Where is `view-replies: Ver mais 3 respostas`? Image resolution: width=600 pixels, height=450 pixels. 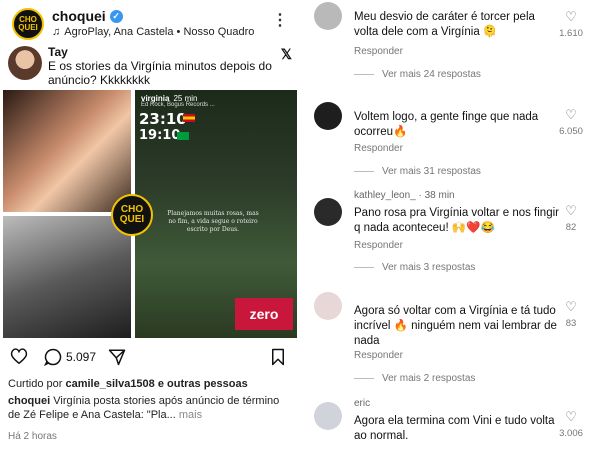 view-replies: Ver mais 3 respostas is located at coordinates (414, 267).